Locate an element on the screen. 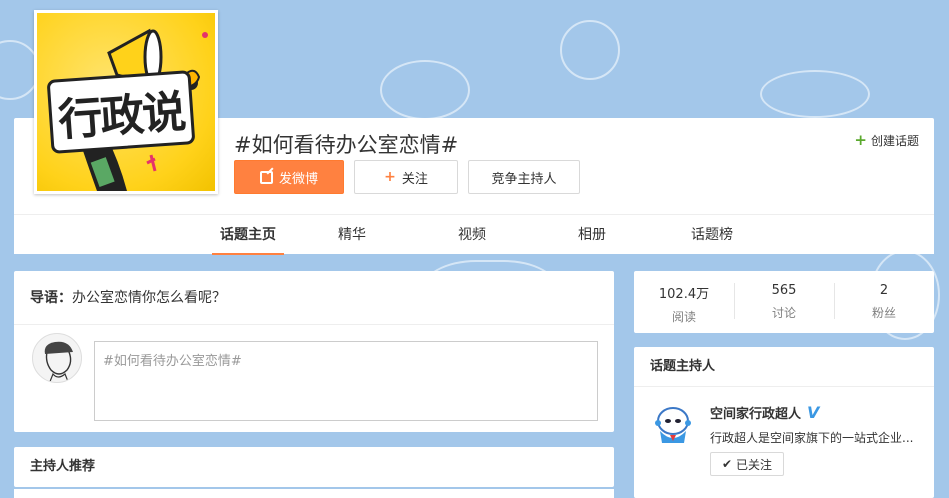  intro-label: 导语： is located at coordinates (51, 298).